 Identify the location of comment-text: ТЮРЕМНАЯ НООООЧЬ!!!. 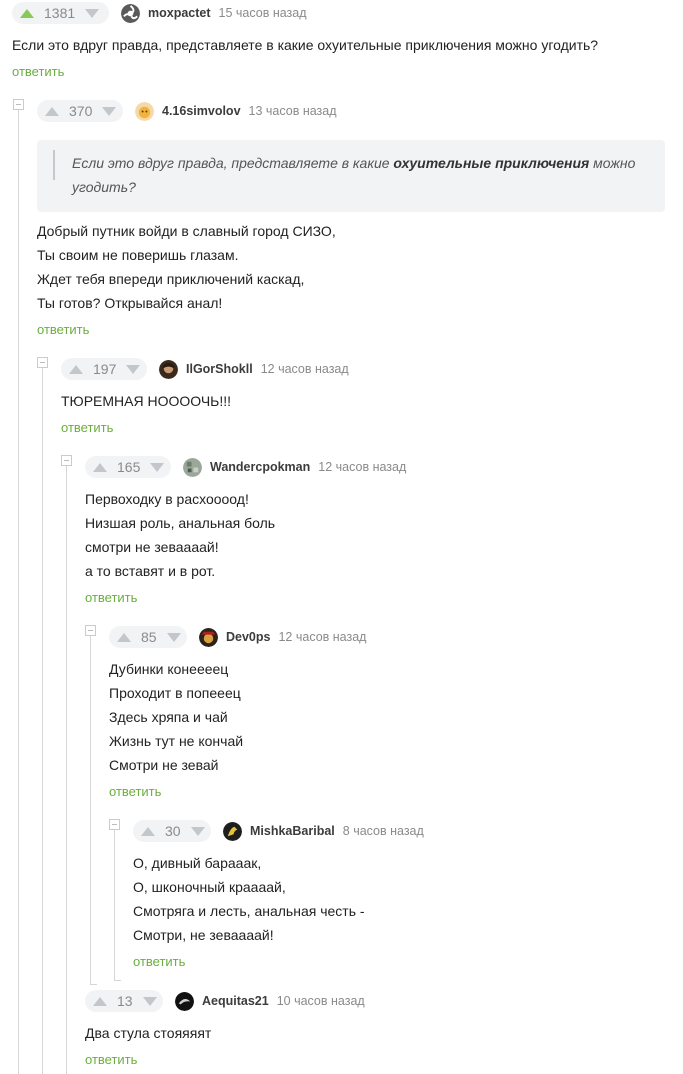
(146, 401).